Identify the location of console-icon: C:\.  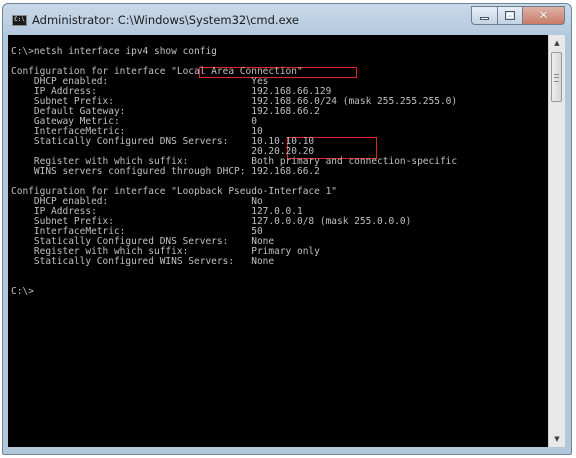
(19, 20).